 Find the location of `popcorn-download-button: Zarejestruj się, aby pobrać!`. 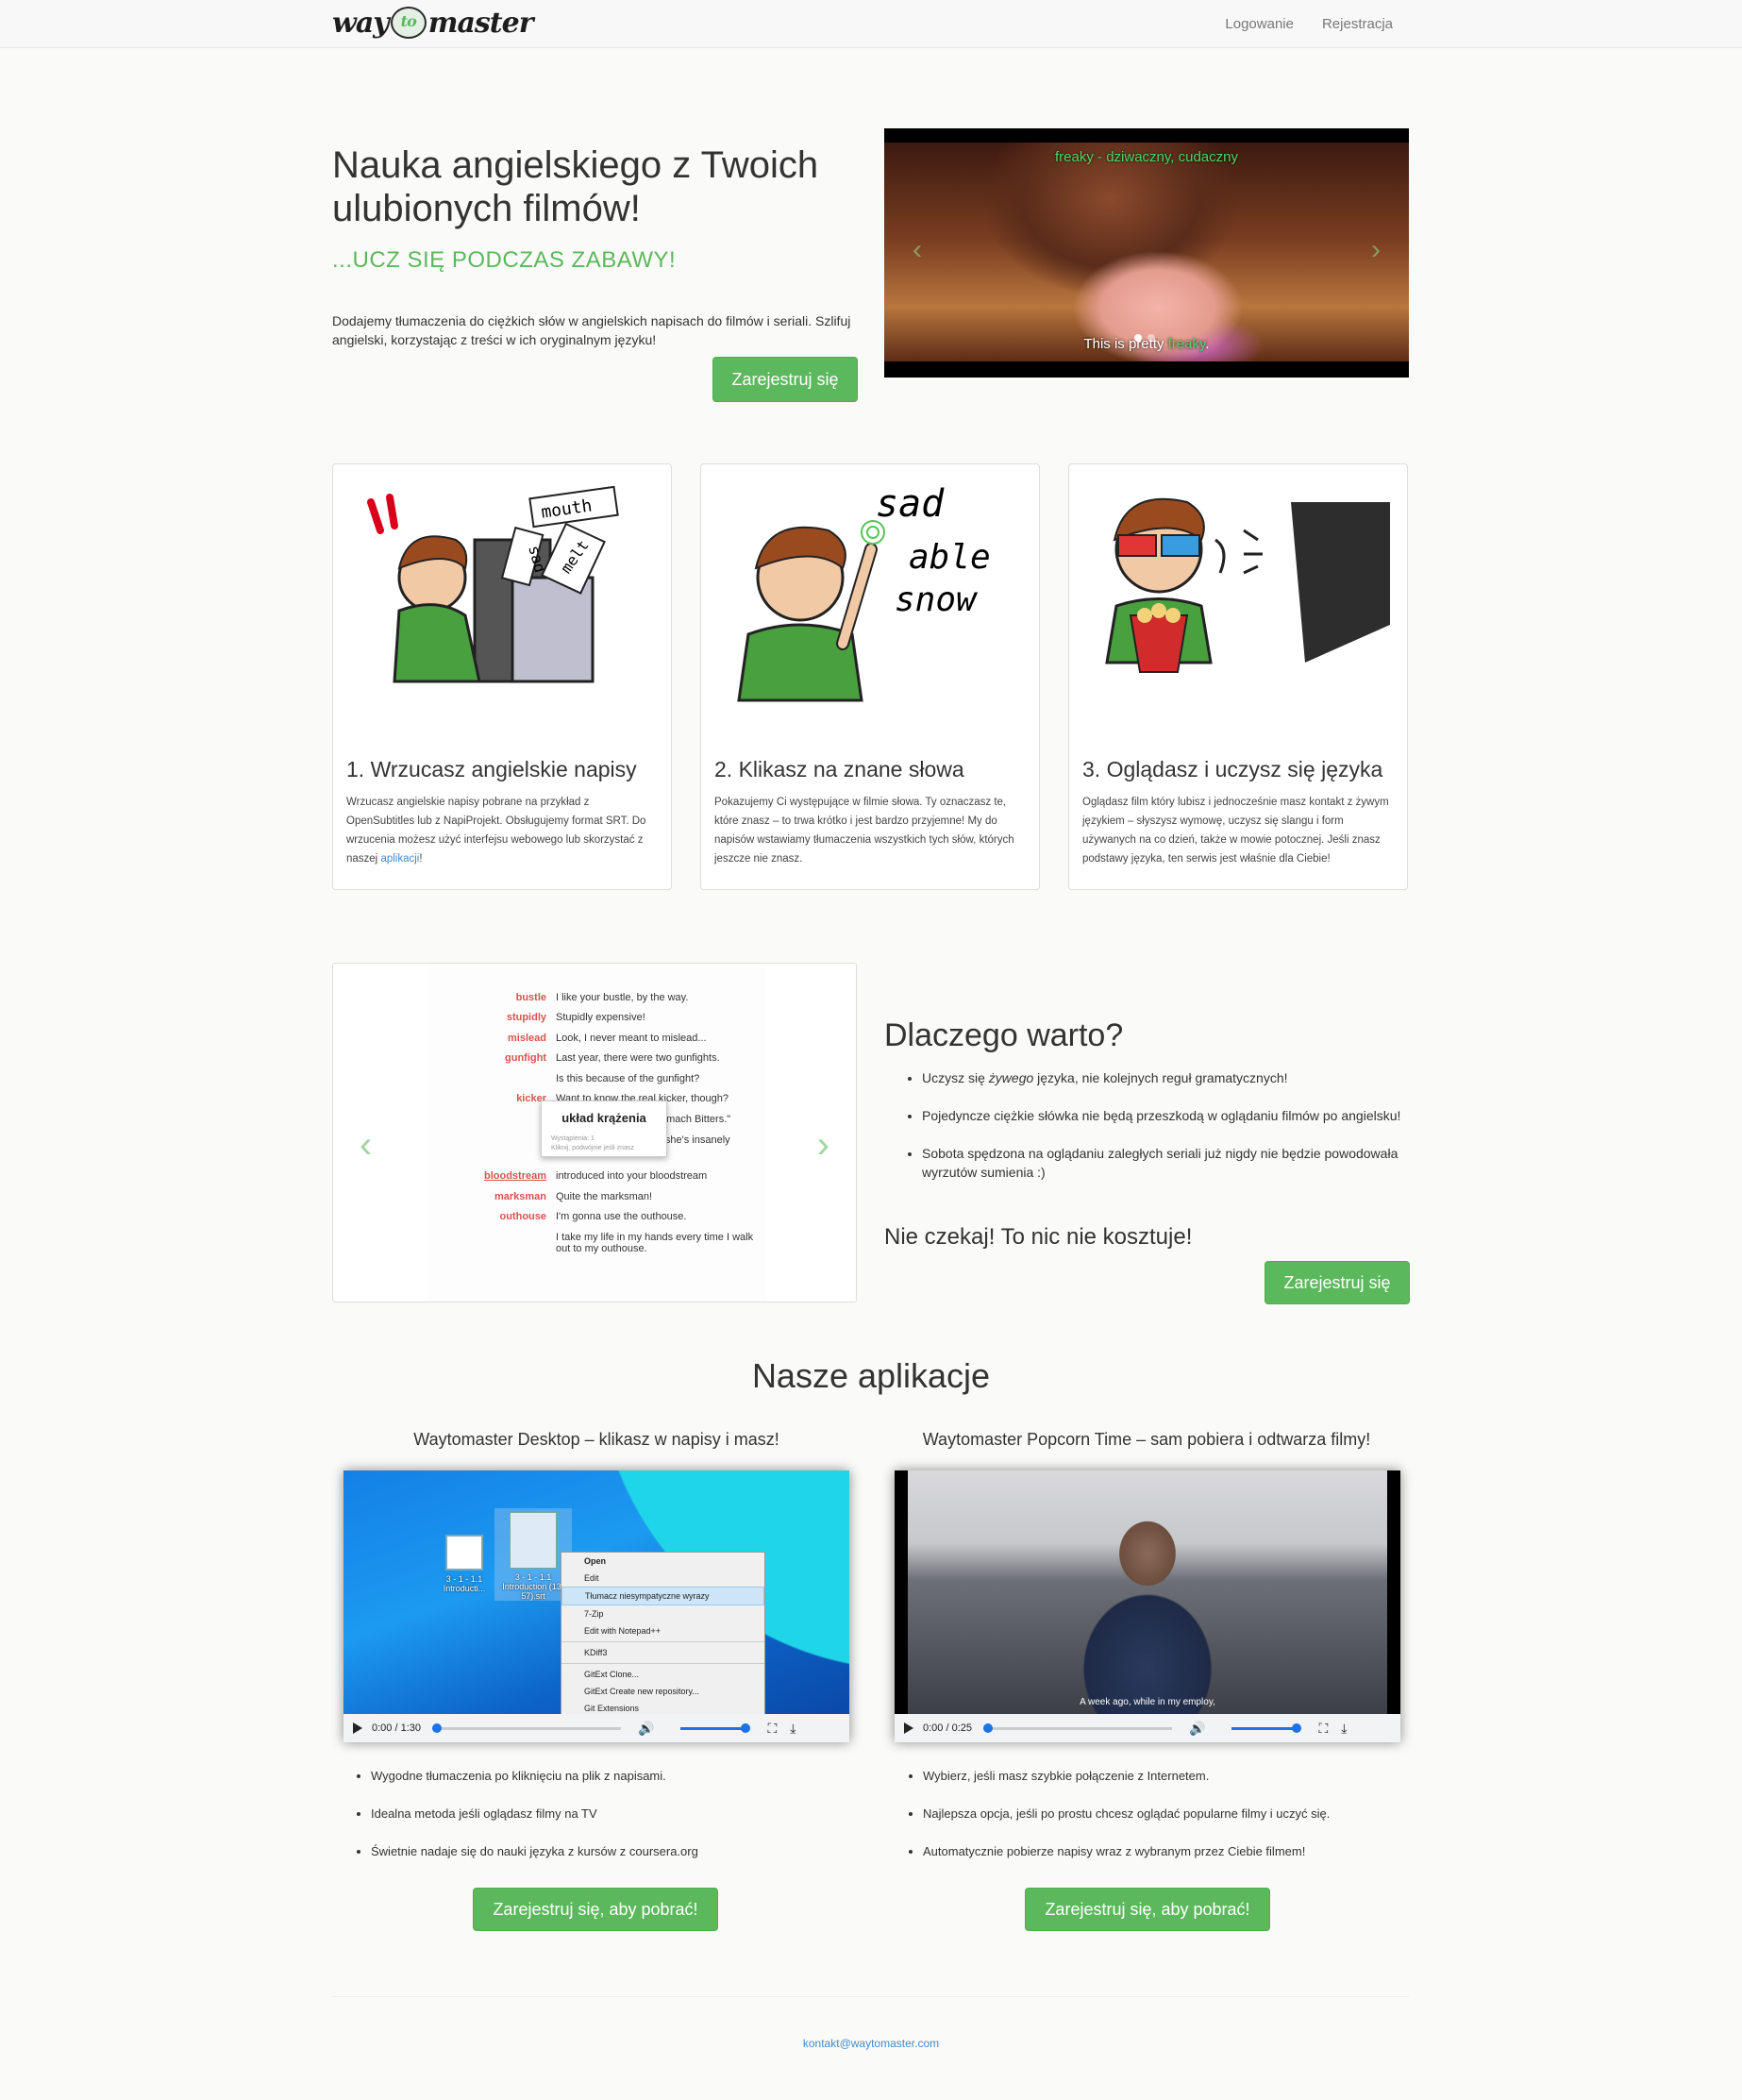

popcorn-download-button: Zarejestruj się, aby pobrać! is located at coordinates (1147, 1909).